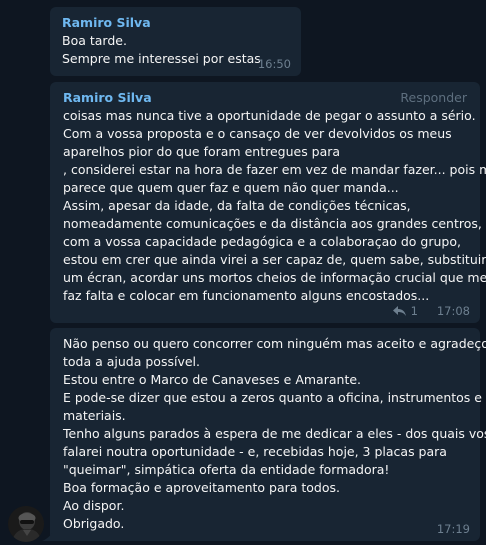 The height and width of the screenshot is (545, 486). Describe the element at coordinates (94, 415) in the screenshot. I see `message-text-line: materiais.` at that location.